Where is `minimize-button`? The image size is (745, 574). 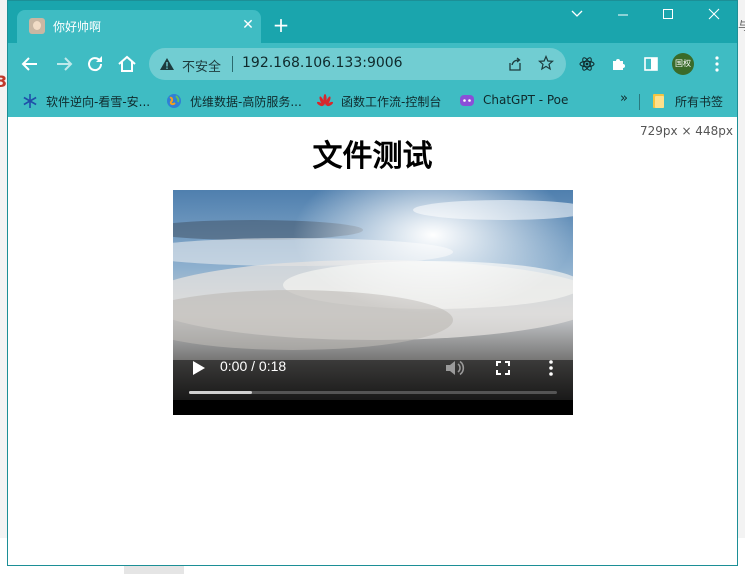 minimize-button is located at coordinates (623, 17).